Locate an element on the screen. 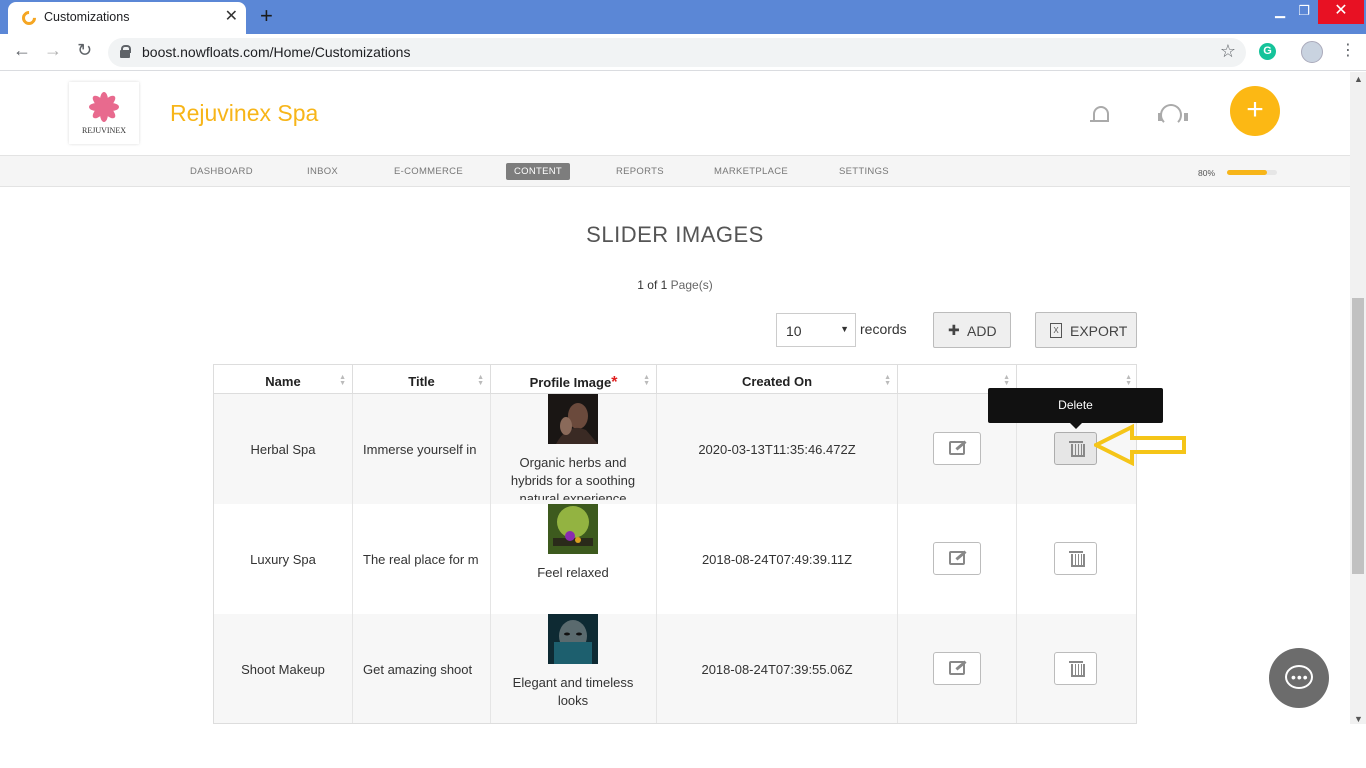 The width and height of the screenshot is (1366, 768). business-name: Rejuvinex Spa is located at coordinates (244, 113).